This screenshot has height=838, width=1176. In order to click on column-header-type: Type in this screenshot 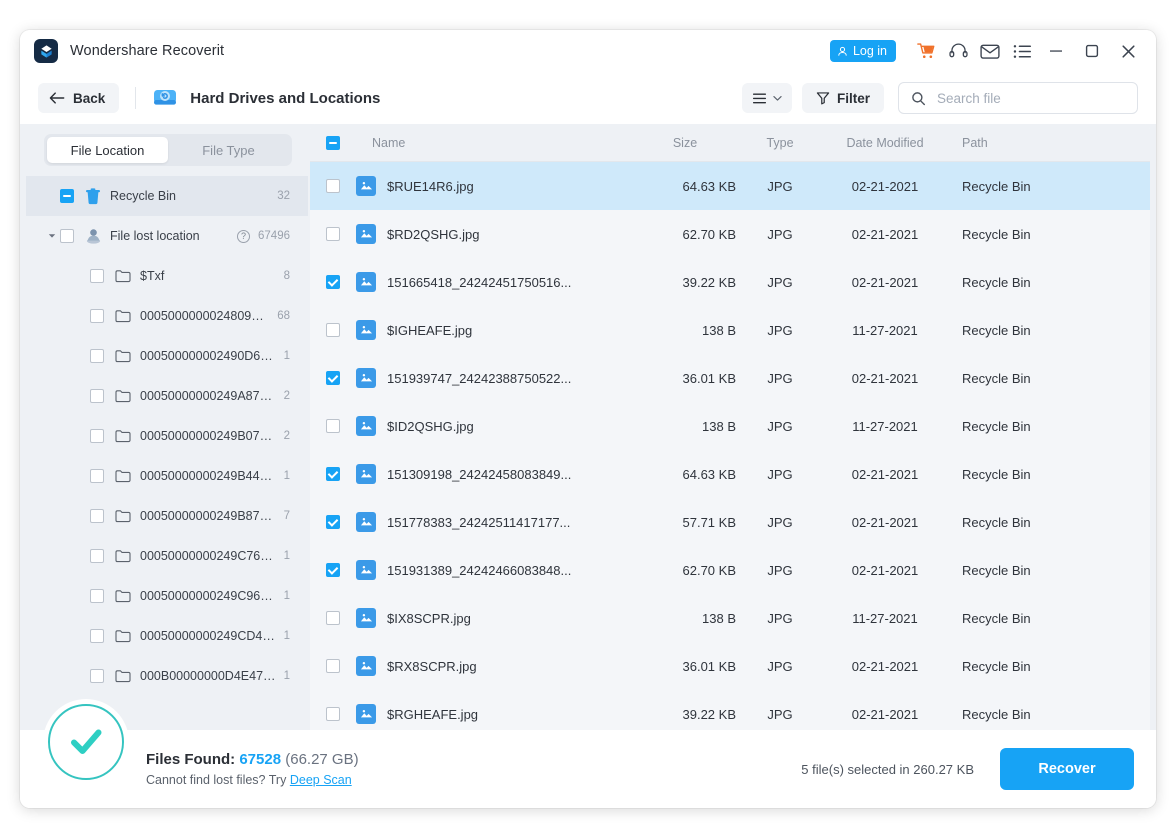, I will do `click(780, 143)`.